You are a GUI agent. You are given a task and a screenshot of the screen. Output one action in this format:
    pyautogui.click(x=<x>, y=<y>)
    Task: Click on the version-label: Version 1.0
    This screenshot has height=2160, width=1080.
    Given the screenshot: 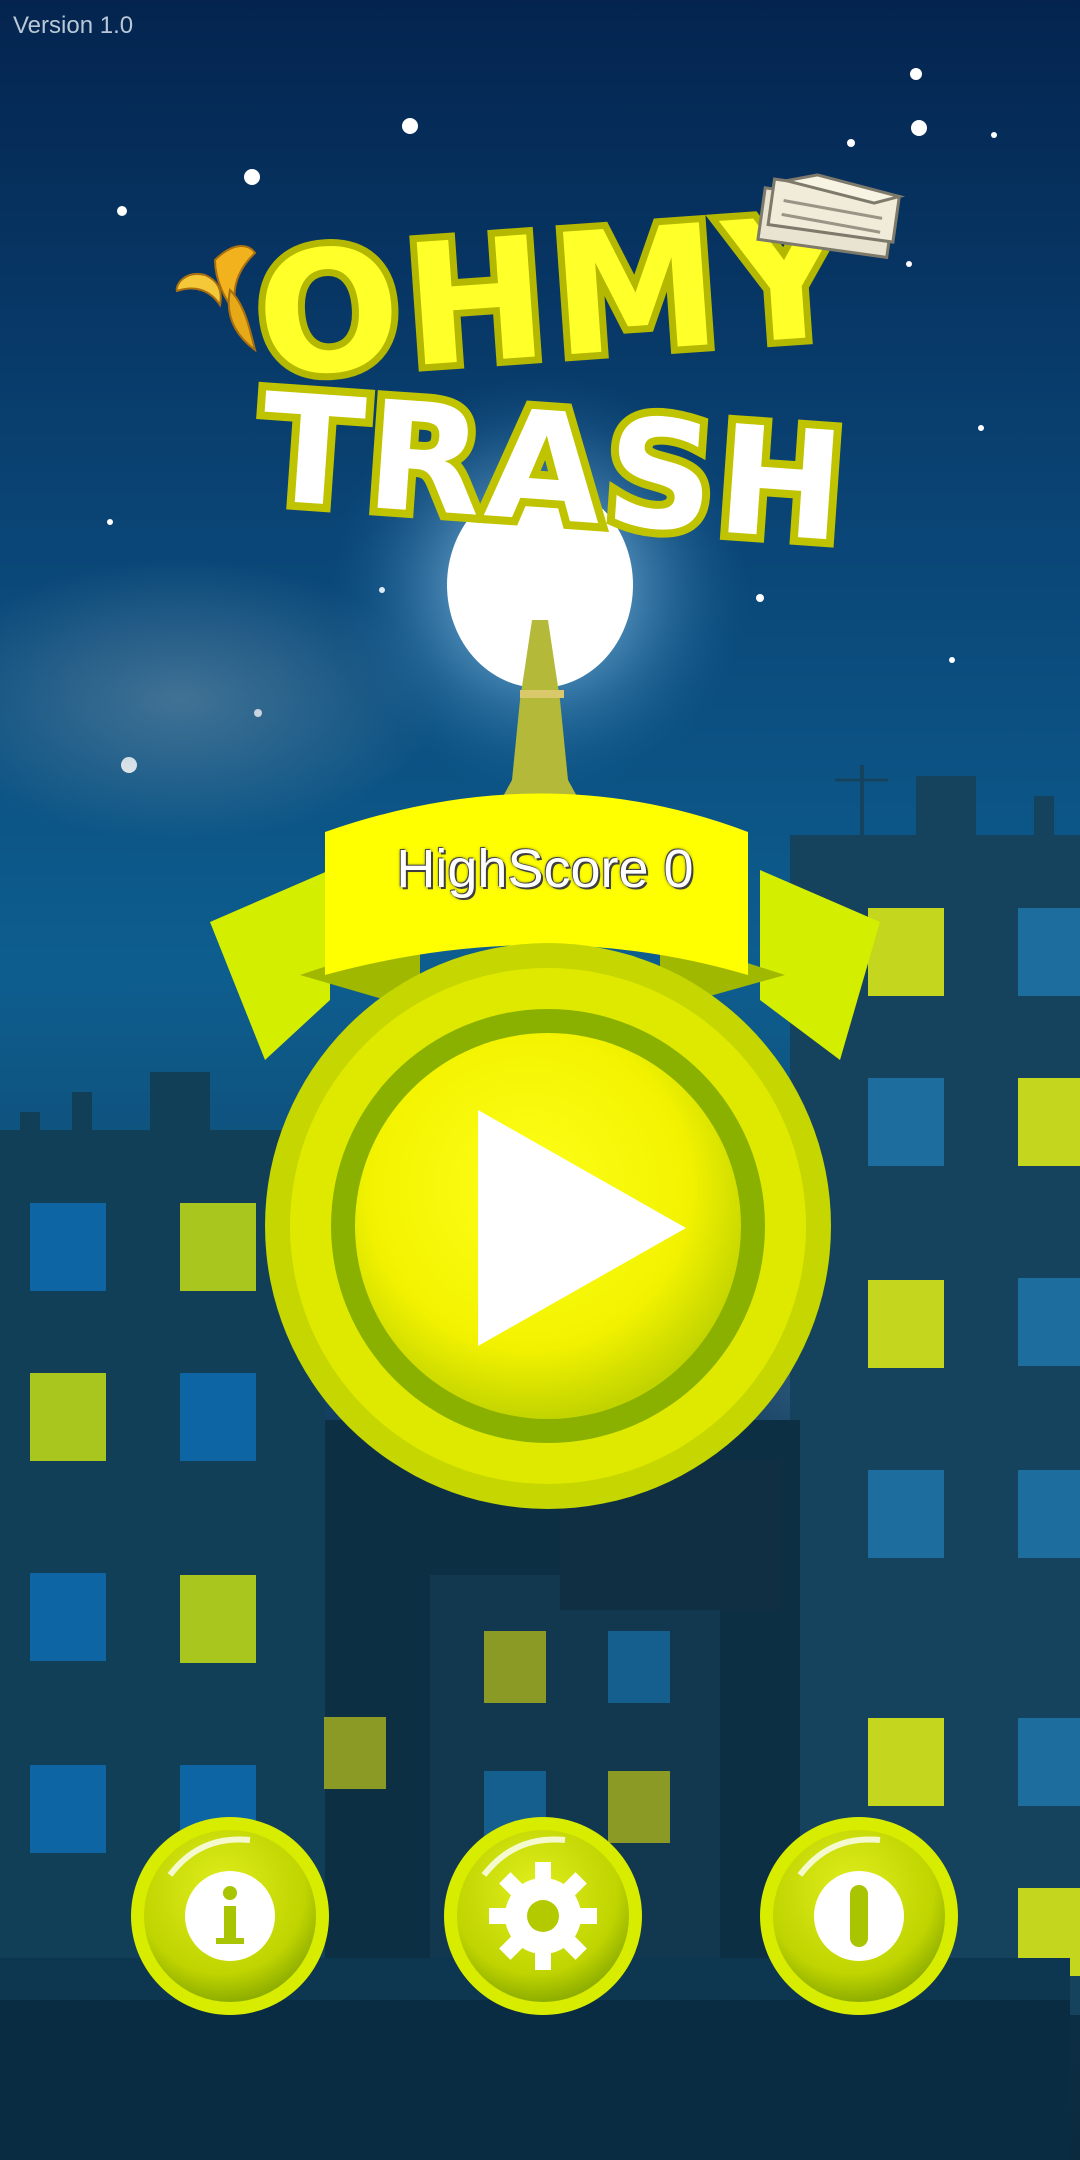 What is the action you would take?
    pyautogui.click(x=73, y=25)
    